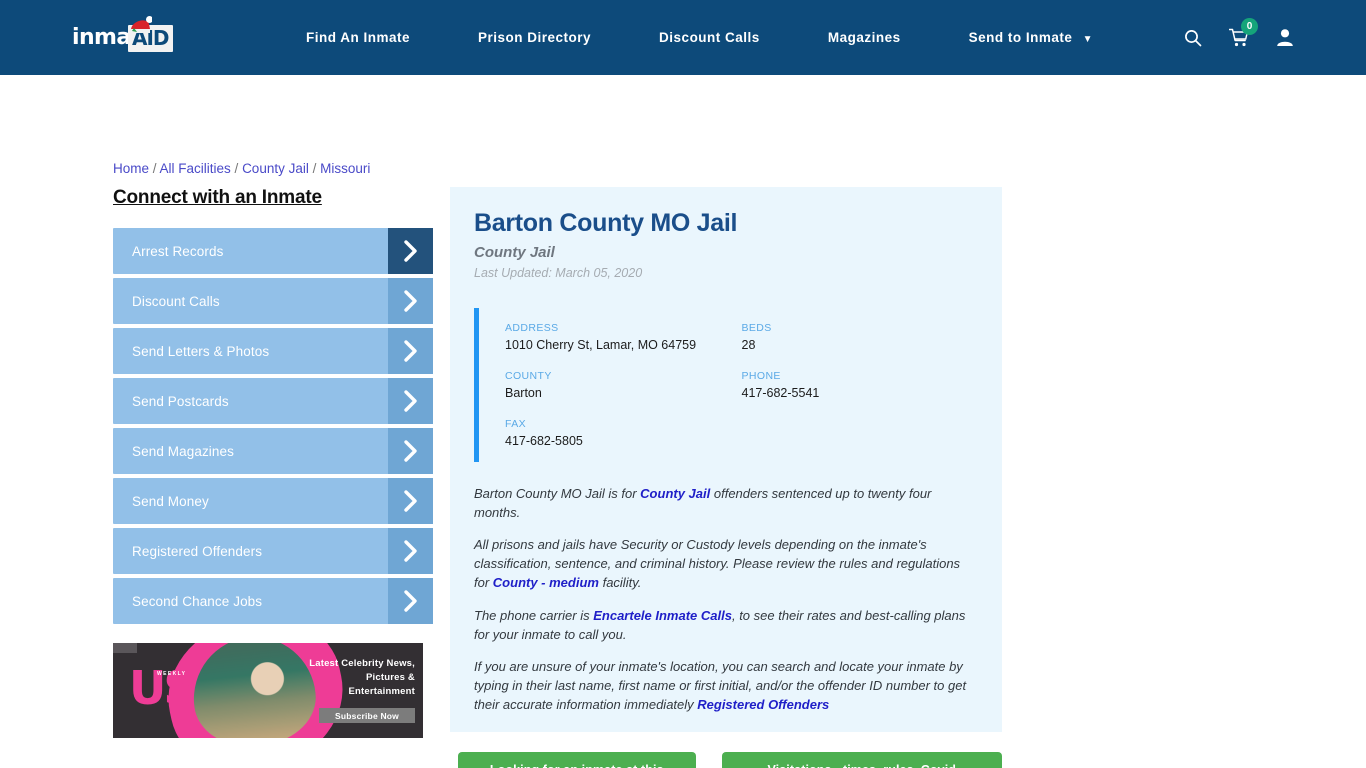 The image size is (1366, 768). Describe the element at coordinates (860, 337) in the screenshot. I see `spec-beds: BEDS 28` at that location.